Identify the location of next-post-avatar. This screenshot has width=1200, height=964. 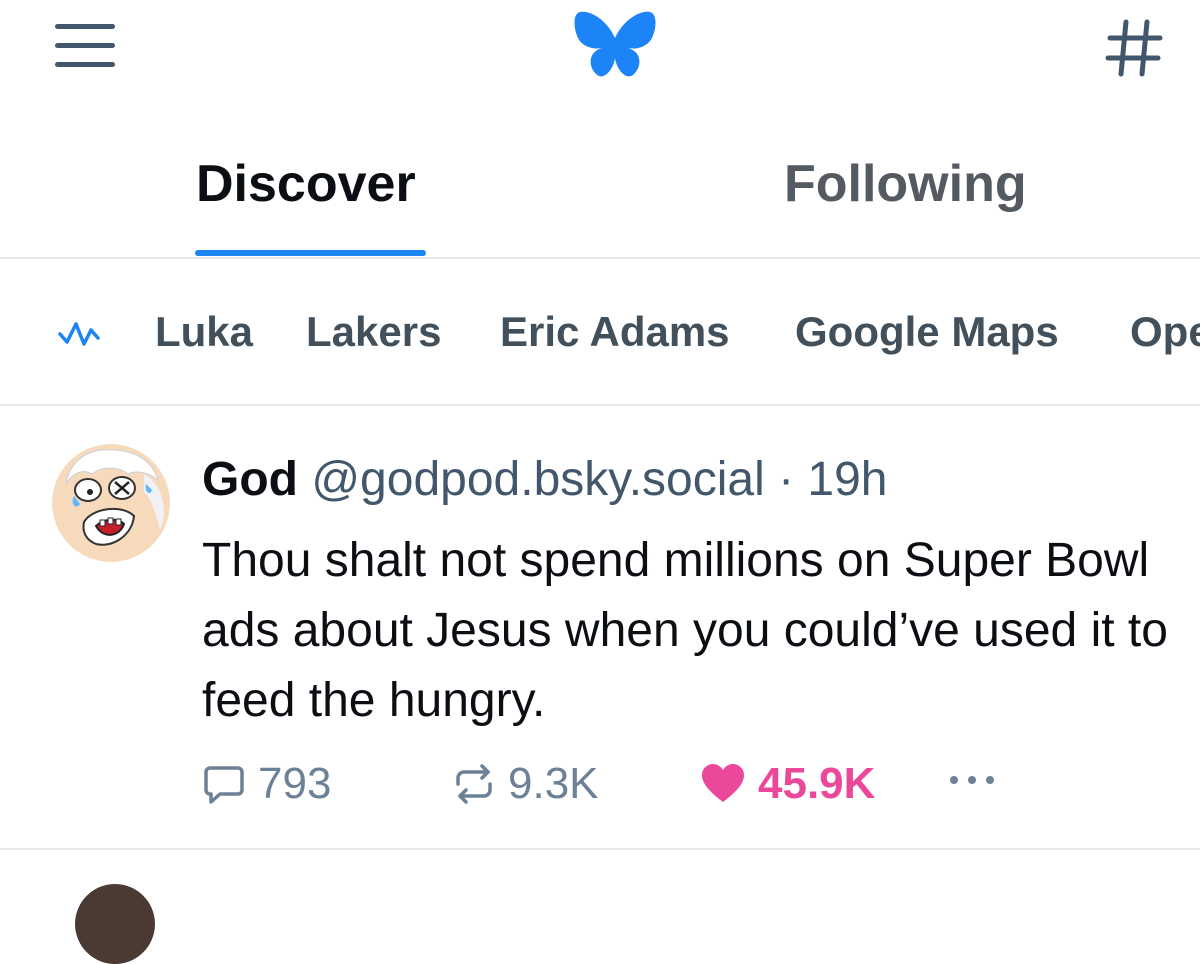
(115, 924).